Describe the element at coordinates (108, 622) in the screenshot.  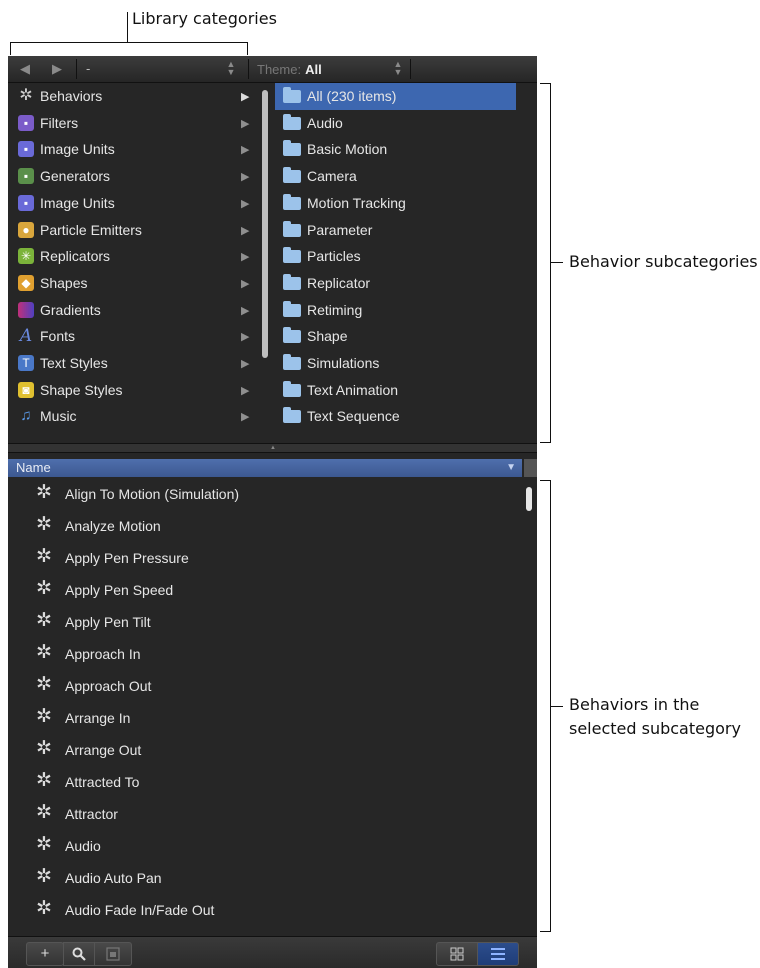
I see `behavior-label: Apply Pen Tilt` at that location.